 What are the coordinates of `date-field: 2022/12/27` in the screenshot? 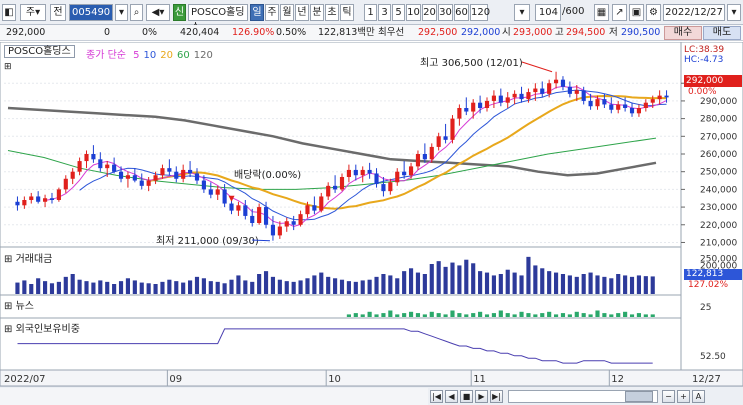 It's located at (694, 12).